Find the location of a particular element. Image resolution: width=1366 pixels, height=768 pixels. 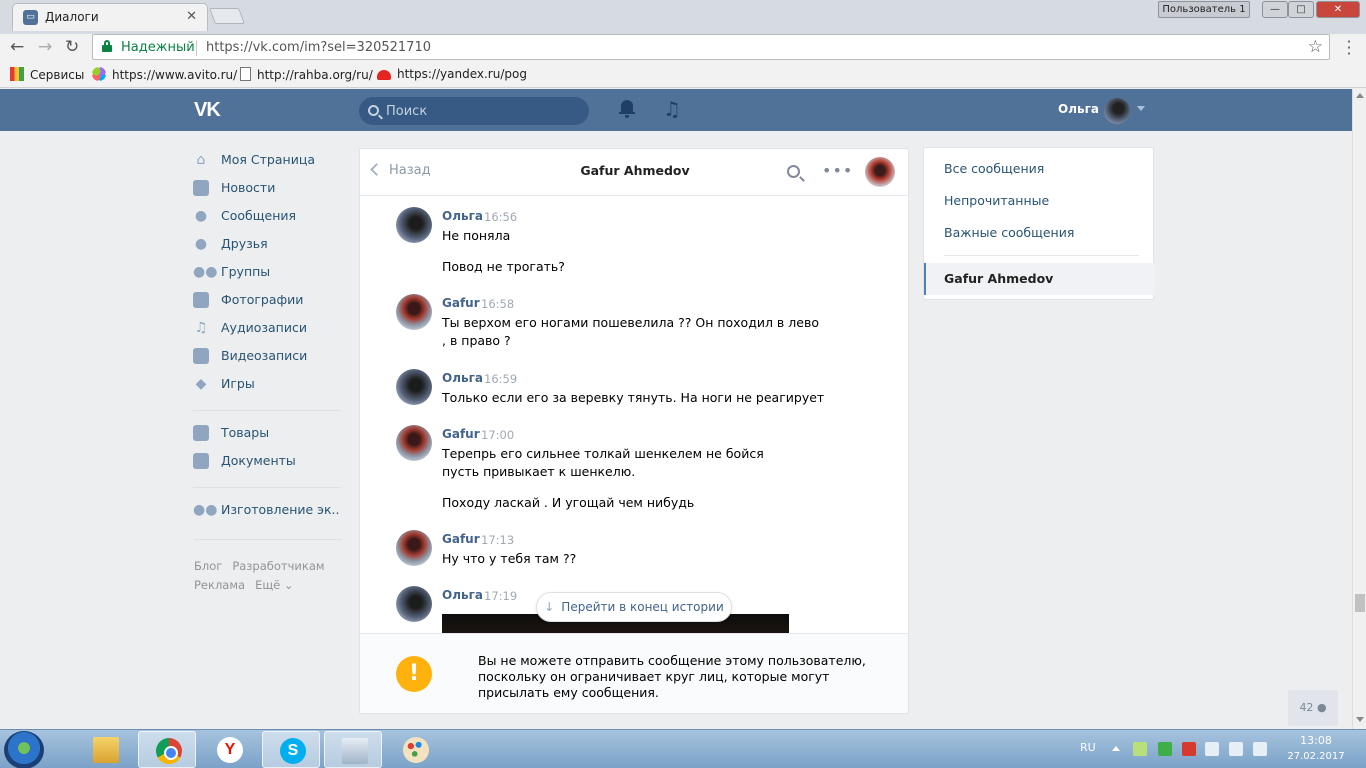

taskbar-paint is located at coordinates (415, 749).